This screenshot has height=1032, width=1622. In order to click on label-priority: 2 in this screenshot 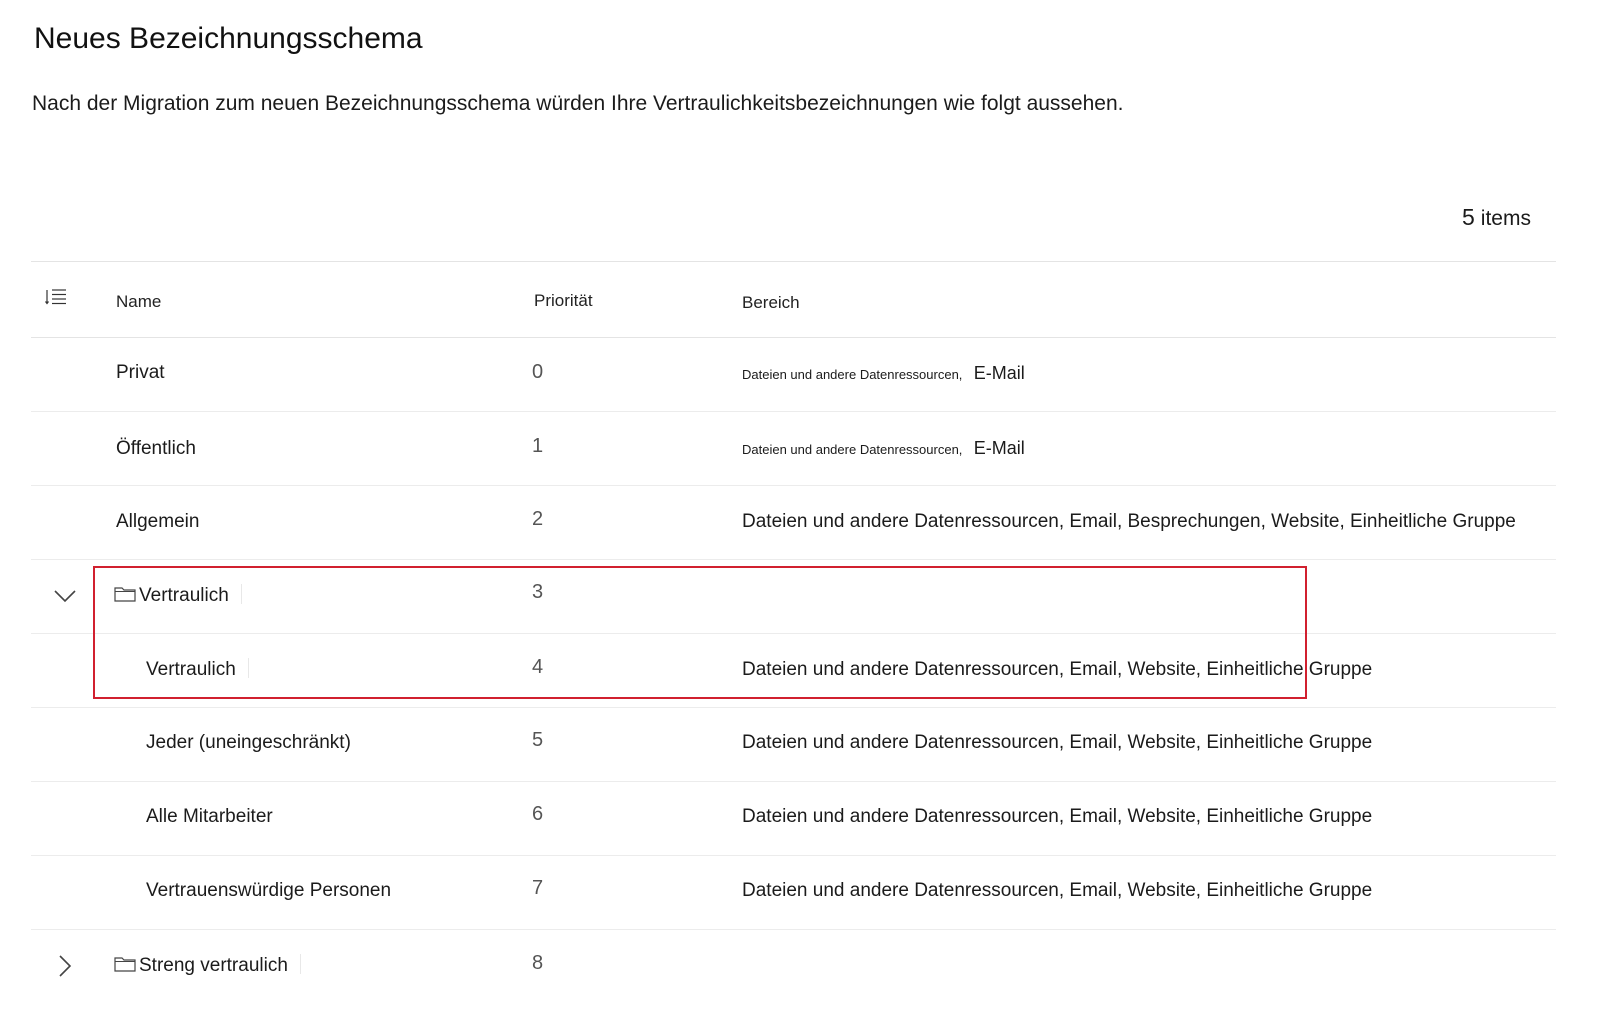, I will do `click(538, 519)`.